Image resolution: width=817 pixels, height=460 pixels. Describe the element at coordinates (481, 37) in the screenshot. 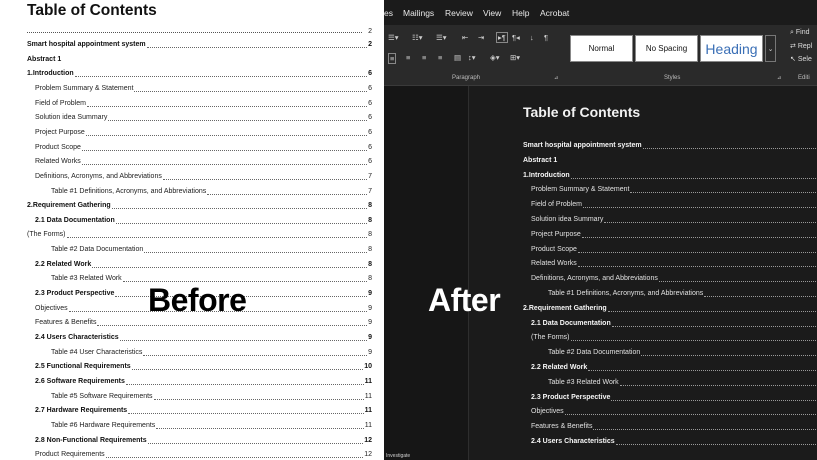

I see `increase-indent-icon: ⇥` at that location.